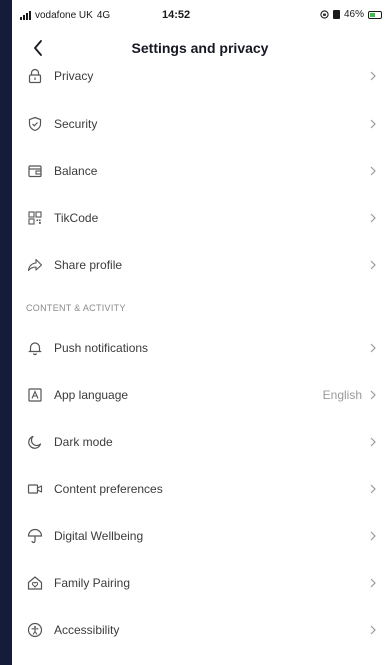 This screenshot has width=387, height=665. I want to click on battery-icon, so click(375, 14).